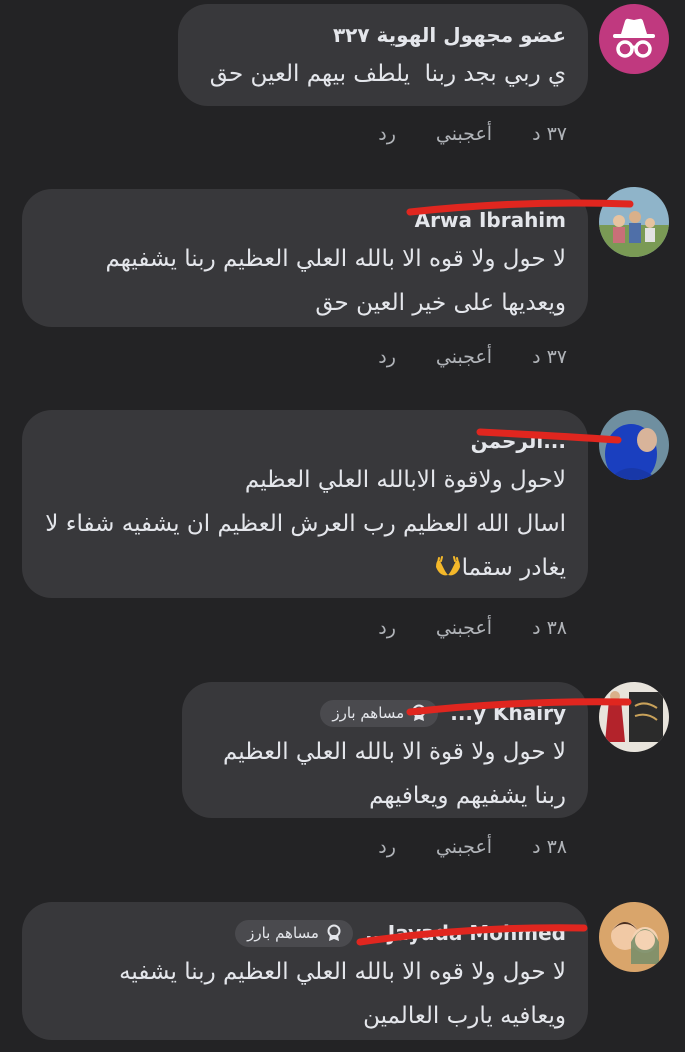  I want to click on family-photo-icon, so click(634, 222).